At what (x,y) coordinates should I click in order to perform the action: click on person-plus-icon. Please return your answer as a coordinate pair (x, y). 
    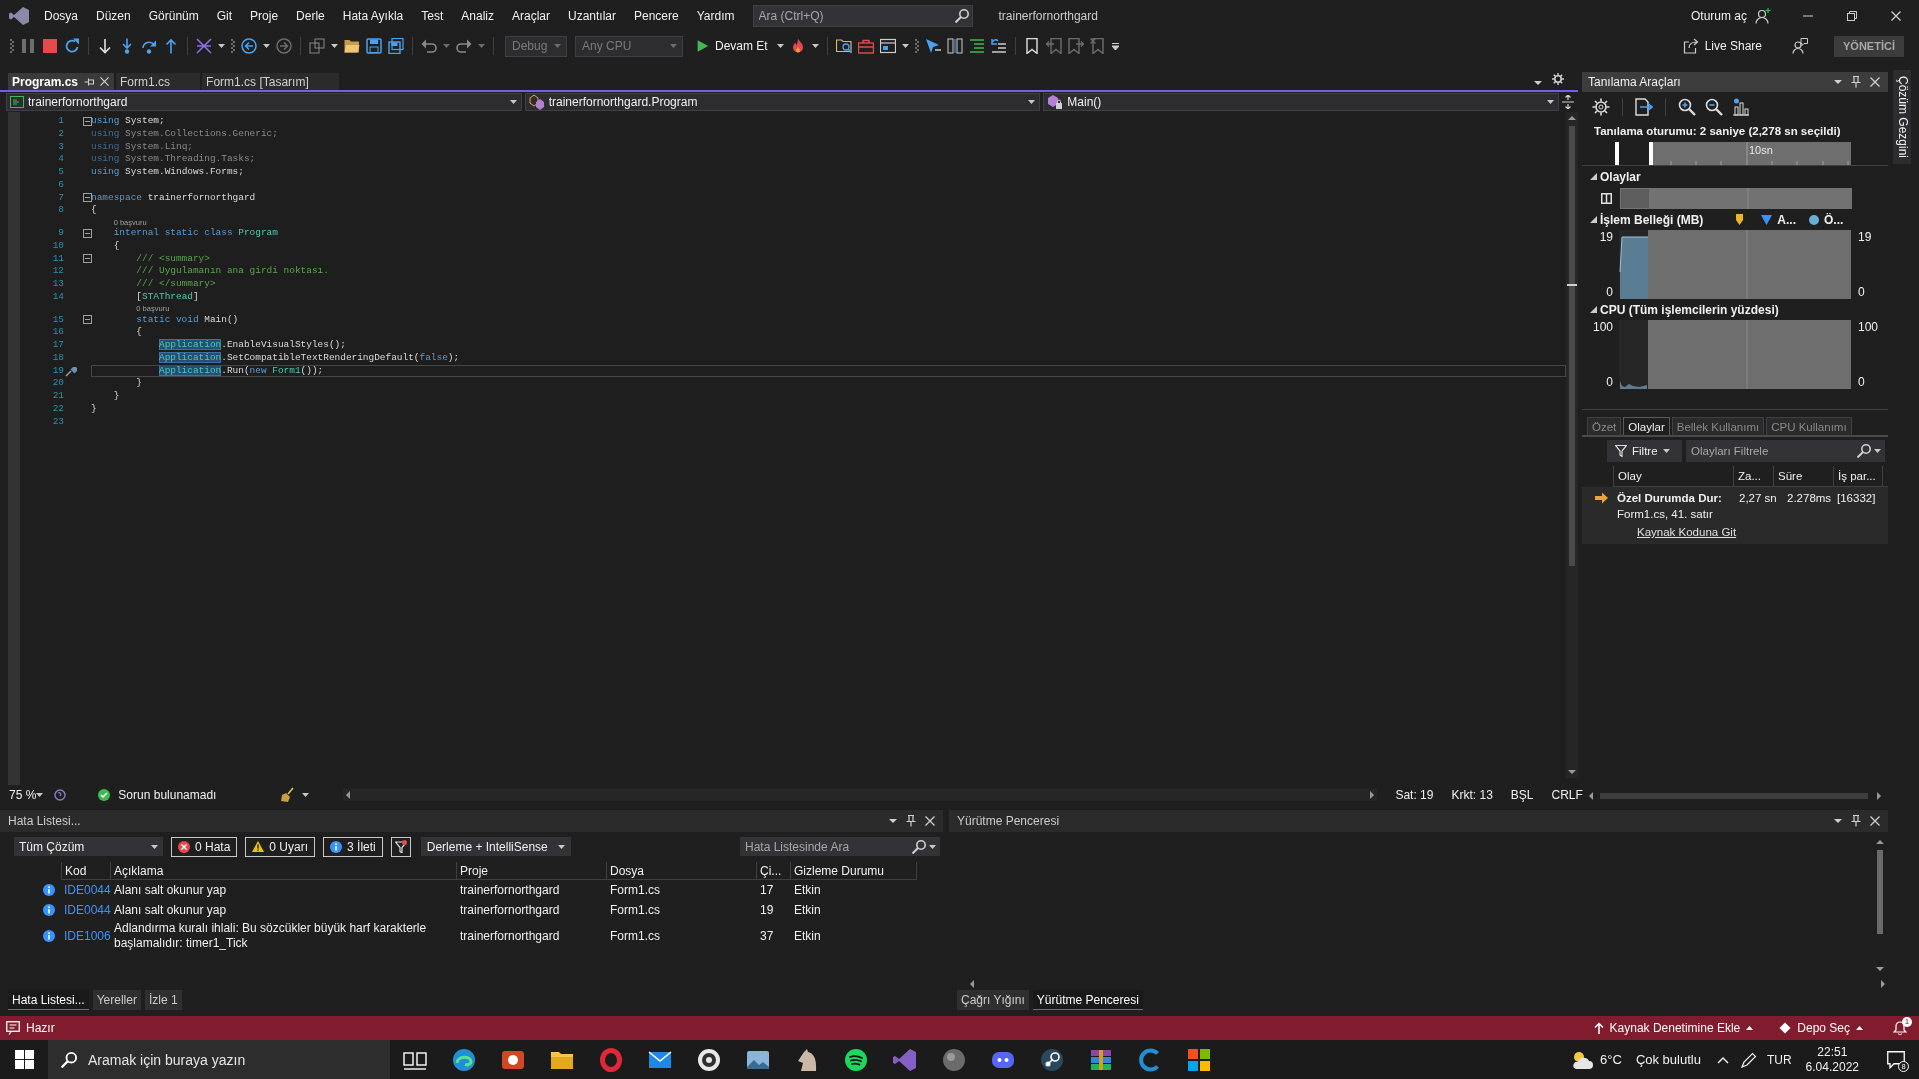
    Looking at the image, I should click on (1763, 15).